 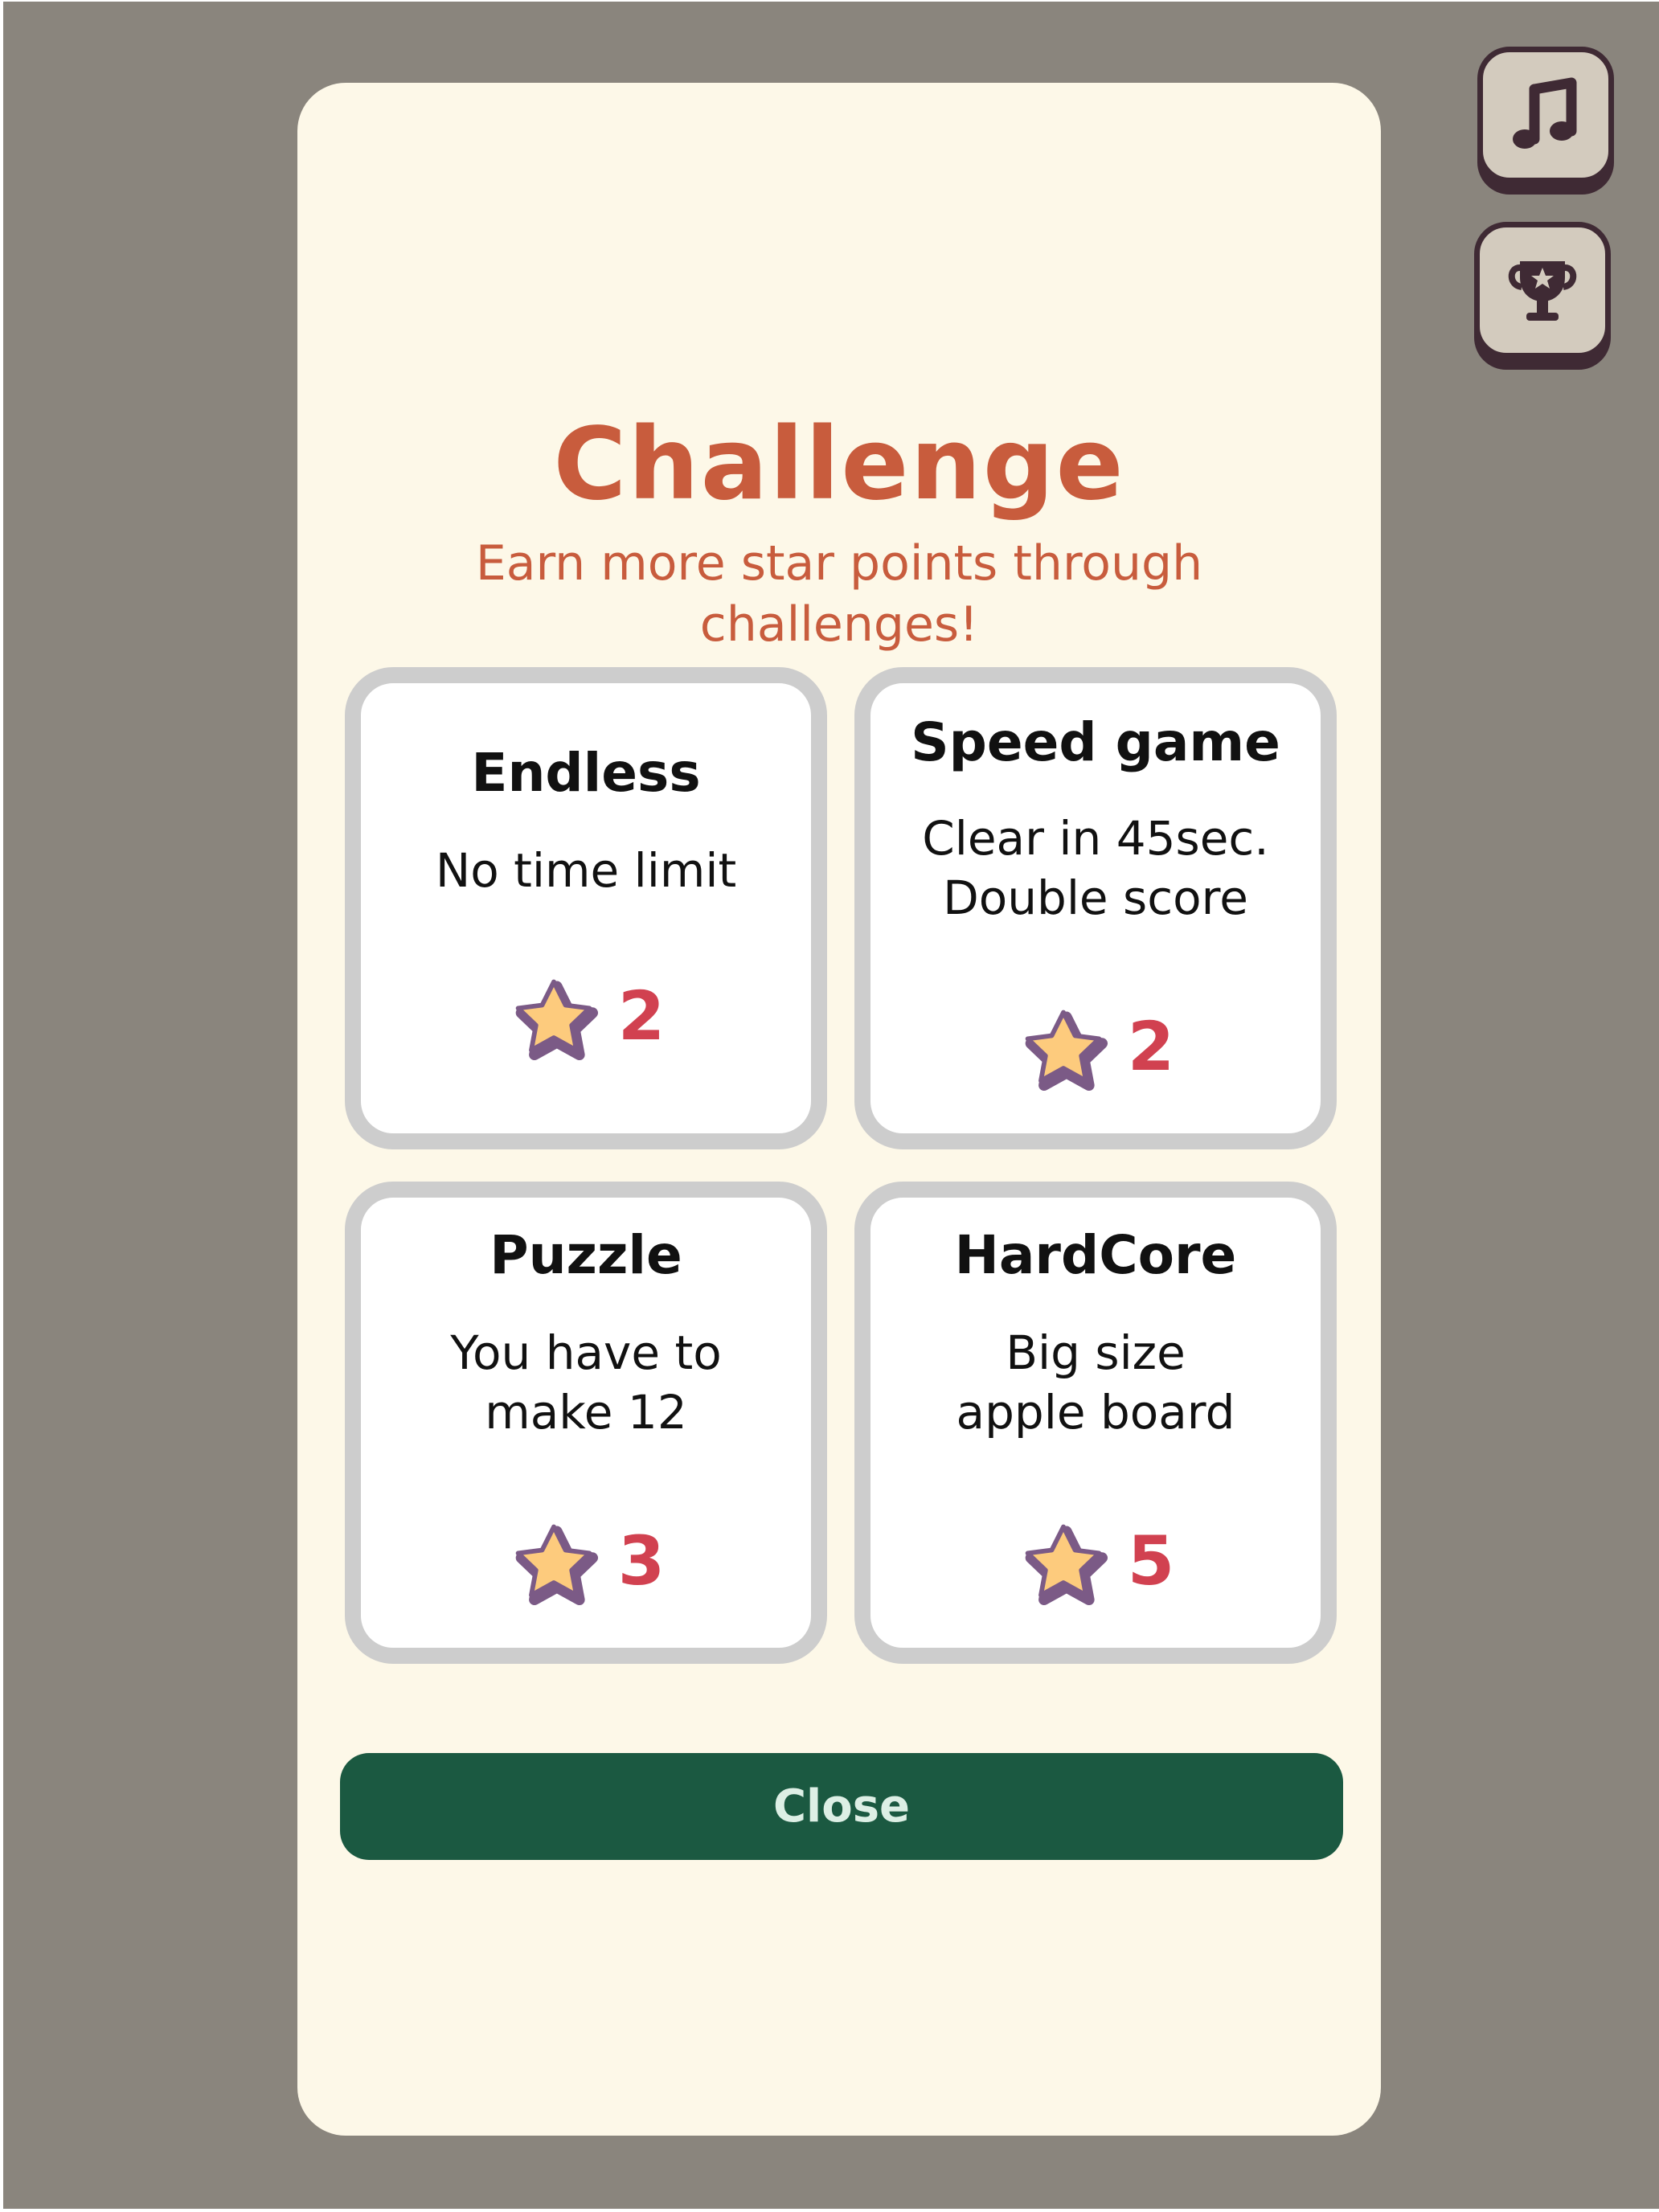 I want to click on music-button, so click(x=1545, y=115).